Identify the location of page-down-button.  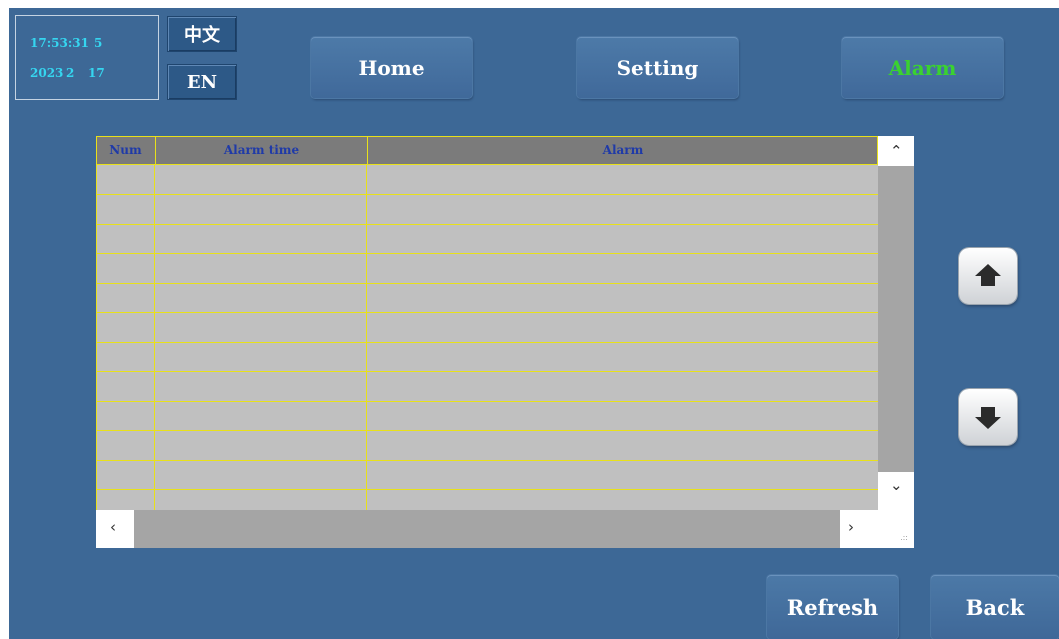
(988, 417).